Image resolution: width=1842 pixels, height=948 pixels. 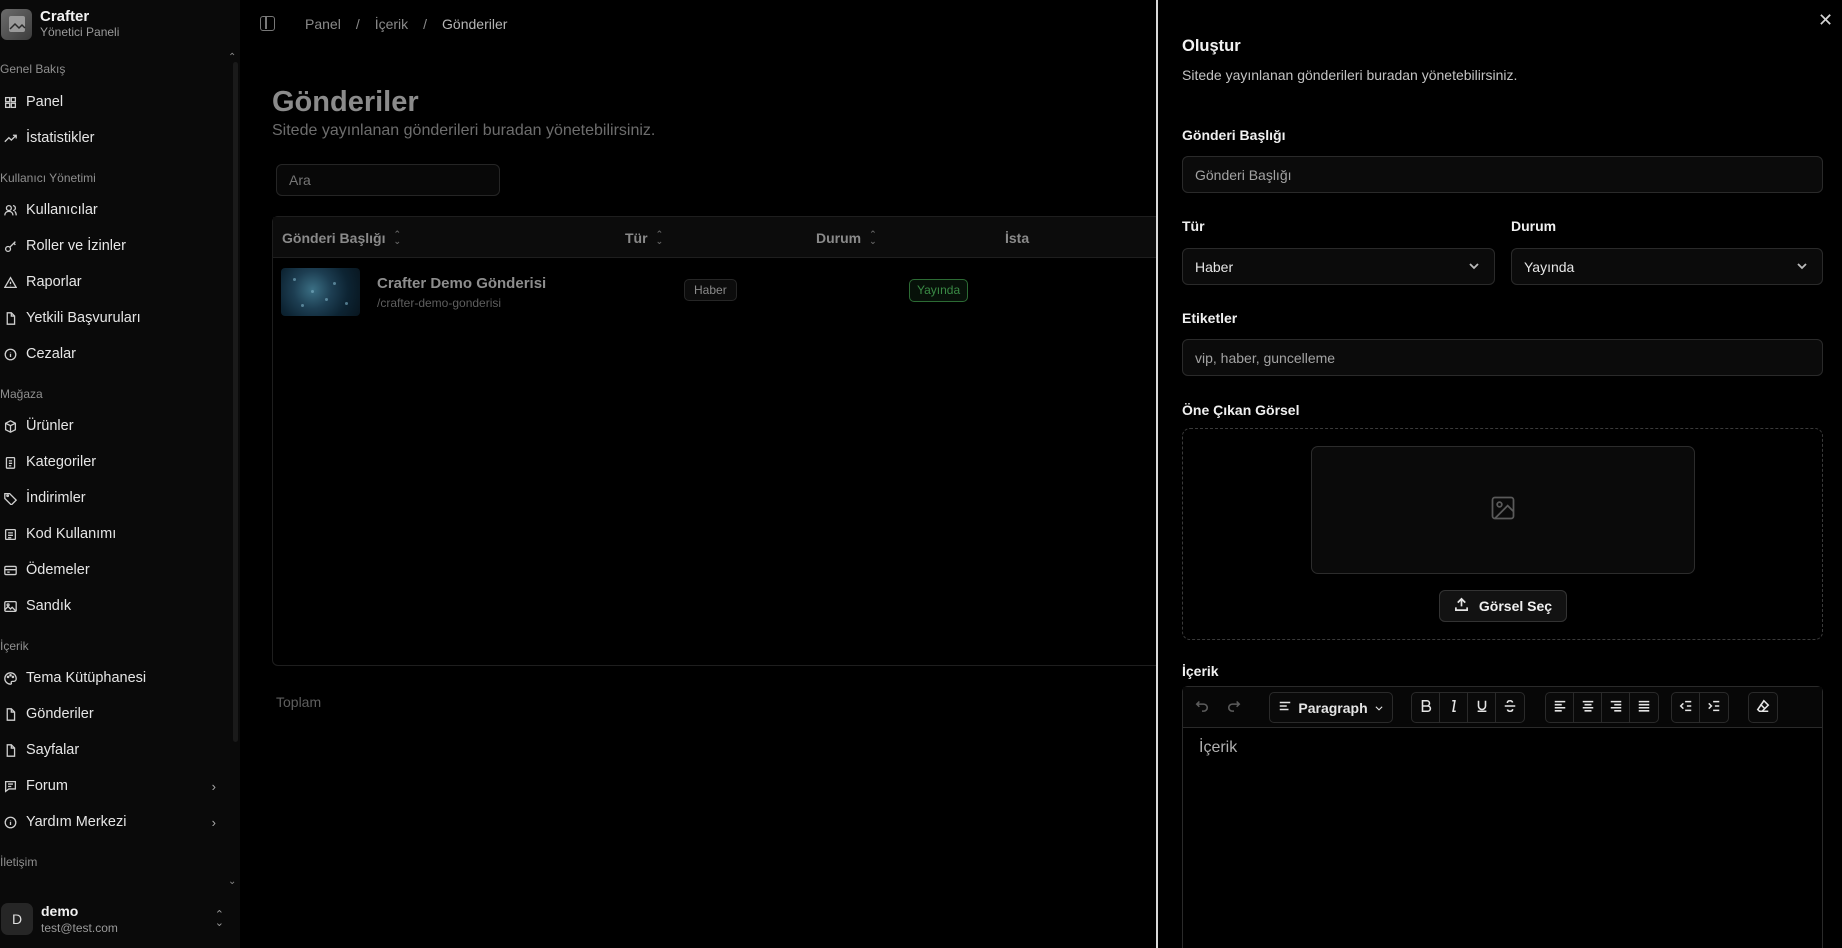 I want to click on search-input, so click(x=388, y=180).